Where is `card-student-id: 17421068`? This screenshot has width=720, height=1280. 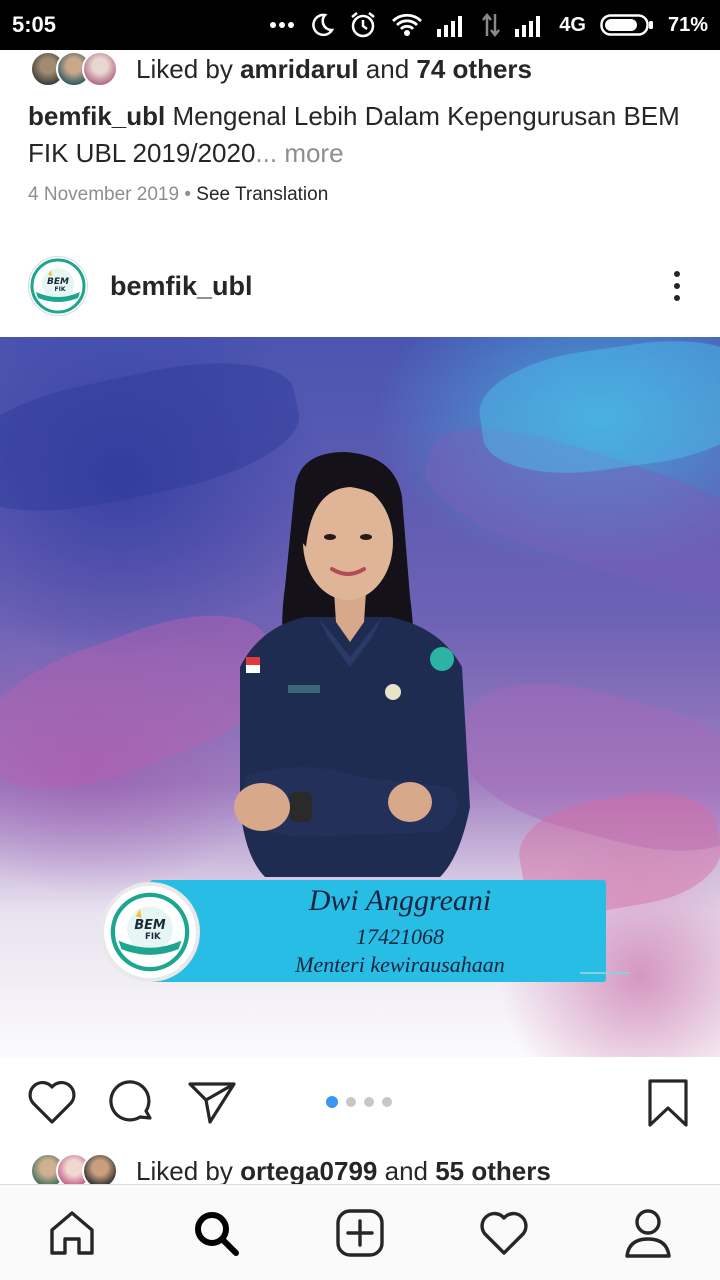
card-student-id: 17421068 is located at coordinates (400, 936).